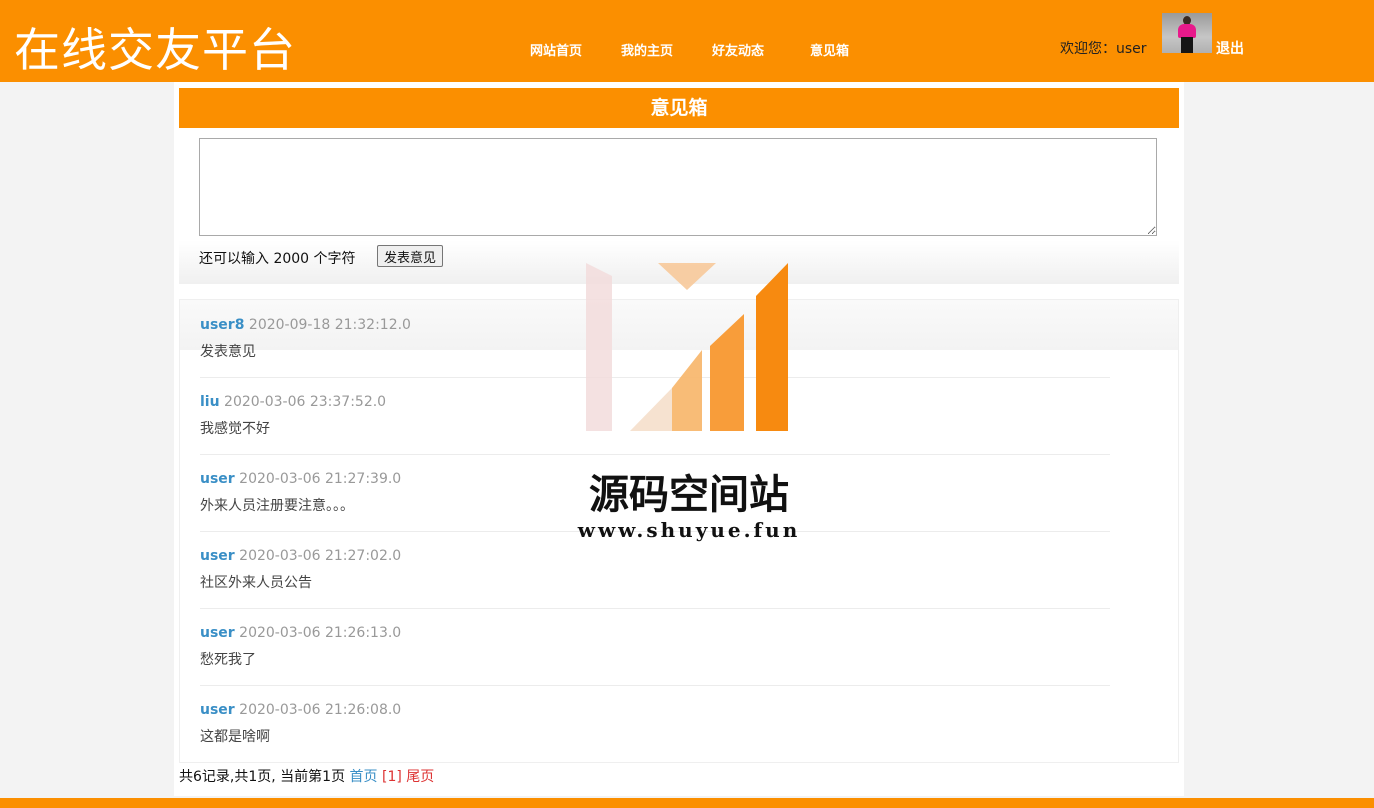 The width and height of the screenshot is (1374, 808). I want to click on item-content: 发表意见, so click(228, 352).